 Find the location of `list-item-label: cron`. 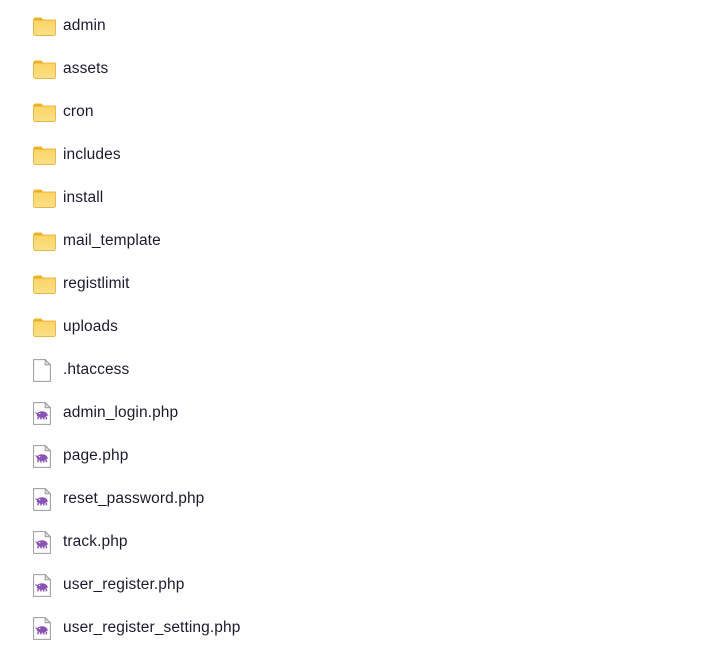

list-item-label: cron is located at coordinates (78, 112).